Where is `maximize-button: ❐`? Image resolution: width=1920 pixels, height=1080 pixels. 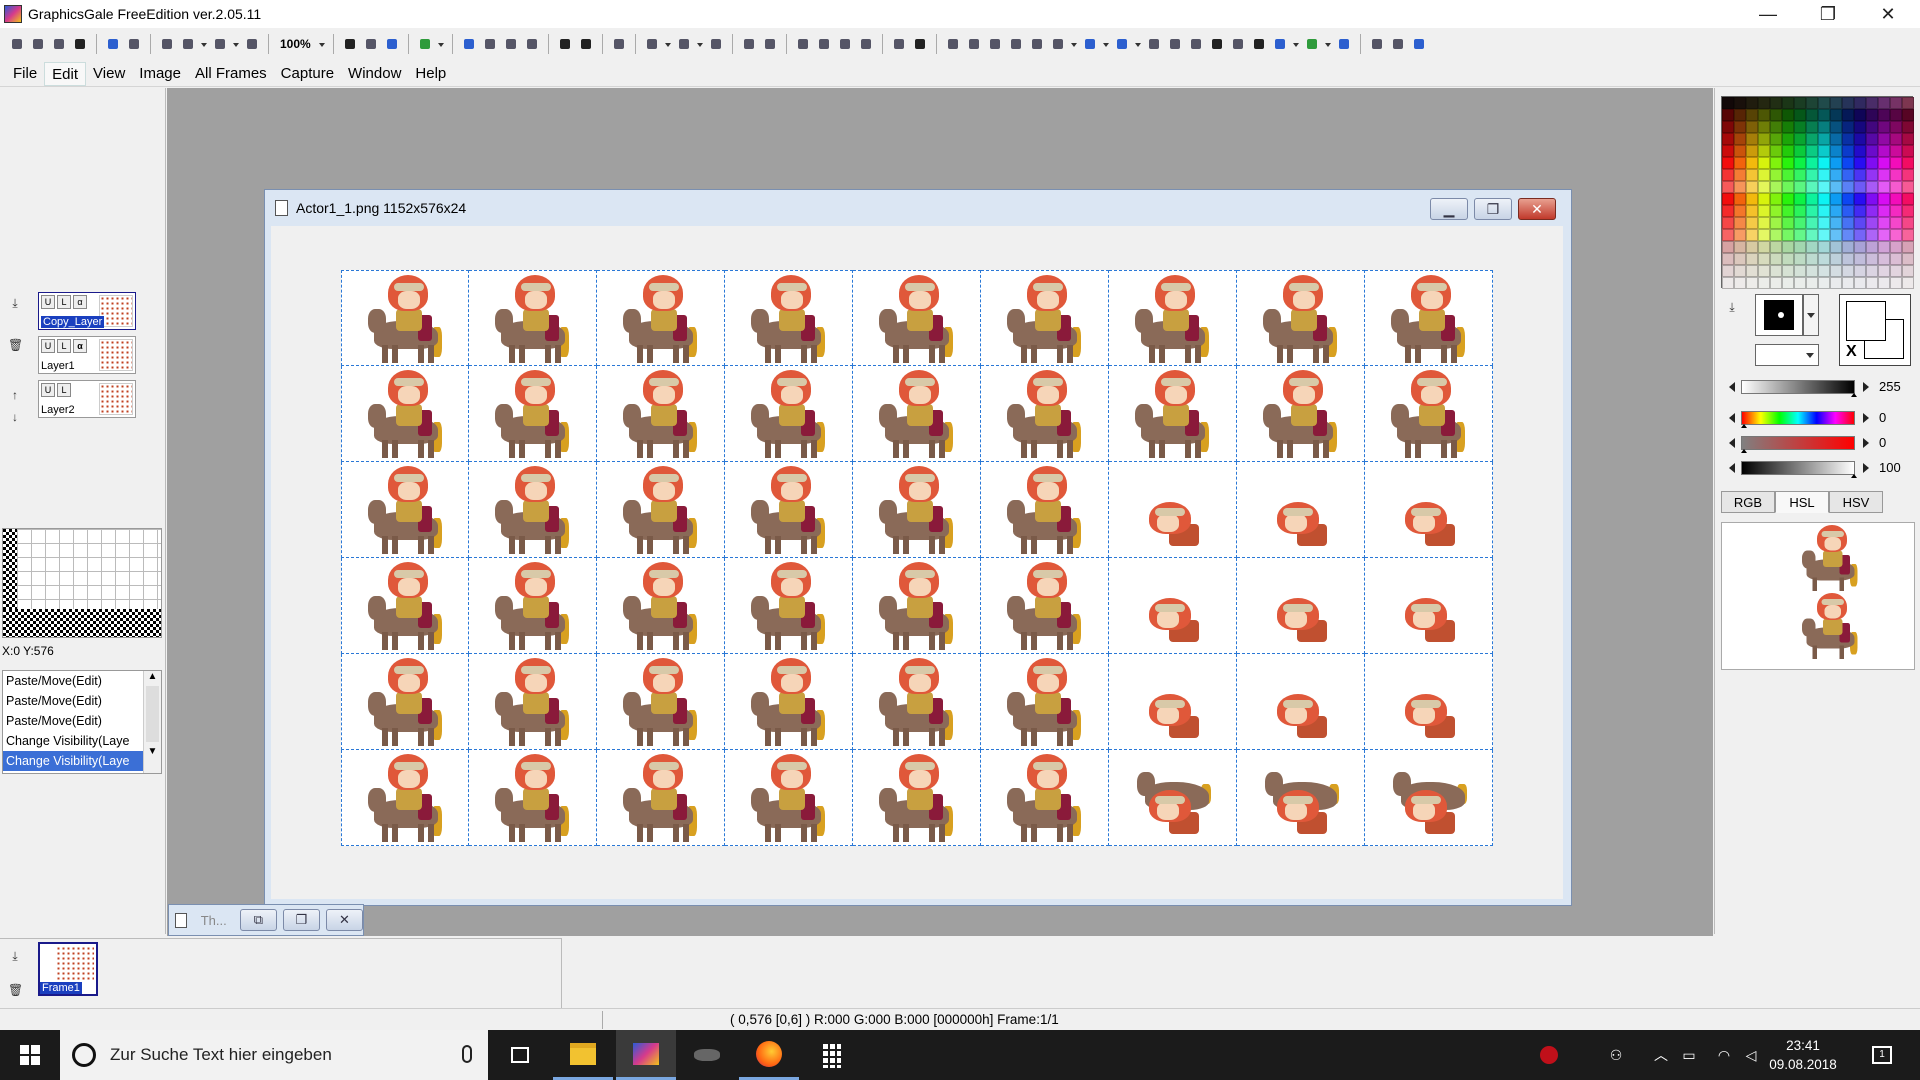
maximize-button: ❐ is located at coordinates (1828, 14).